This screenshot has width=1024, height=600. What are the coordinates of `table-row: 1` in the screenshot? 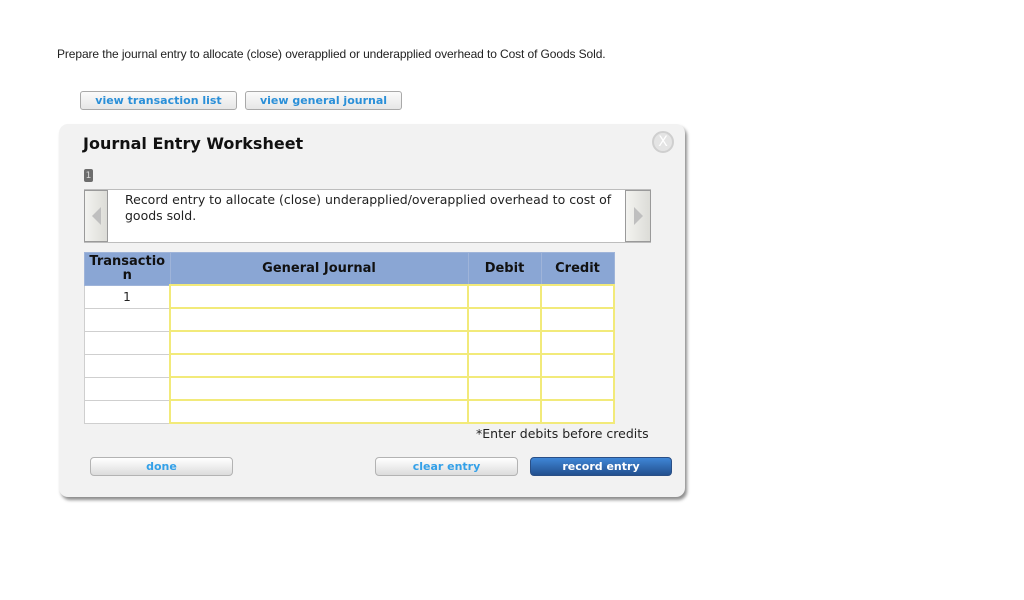 It's located at (349, 296).